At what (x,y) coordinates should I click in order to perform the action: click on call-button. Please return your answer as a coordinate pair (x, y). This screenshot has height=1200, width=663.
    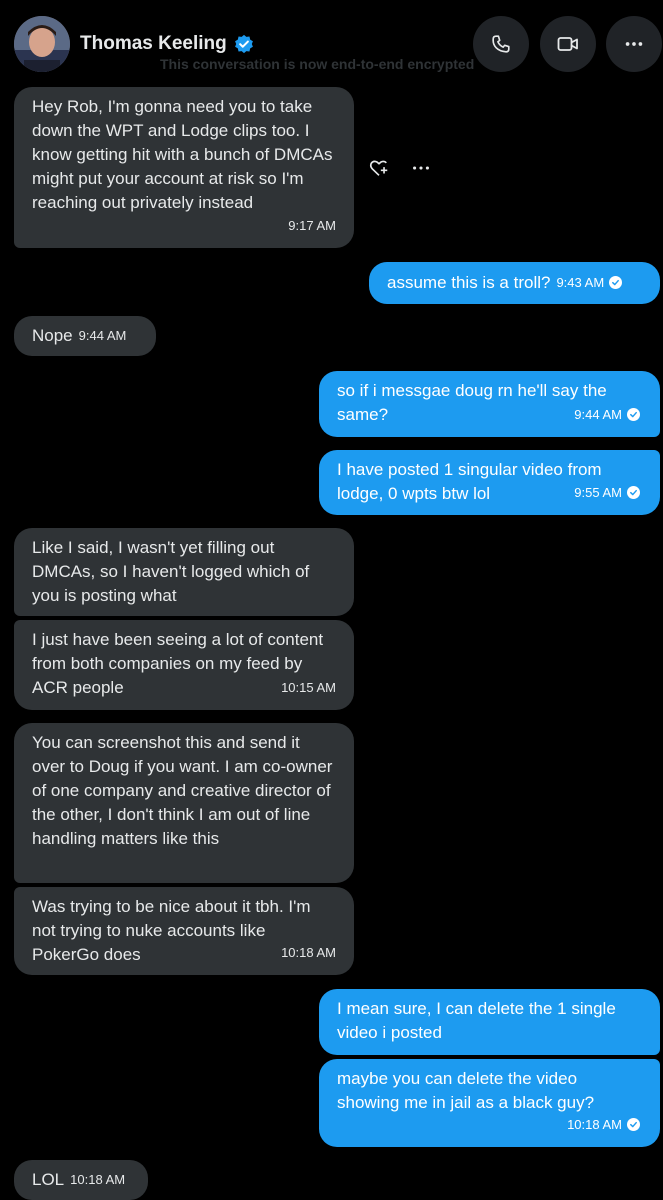
    Looking at the image, I should click on (501, 44).